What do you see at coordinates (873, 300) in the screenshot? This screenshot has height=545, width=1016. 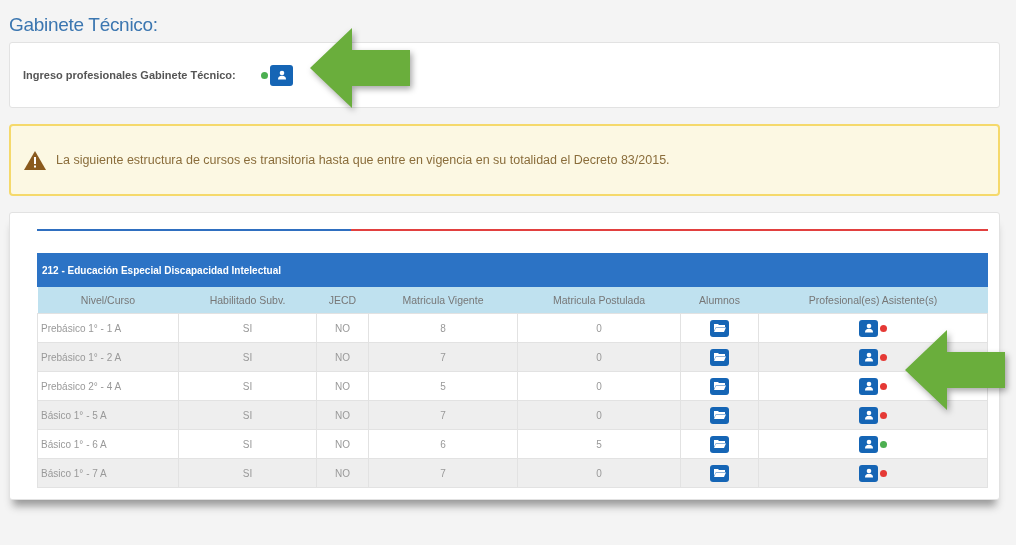 I see `column-header: Profesional(es) Asistente(s)` at bounding box center [873, 300].